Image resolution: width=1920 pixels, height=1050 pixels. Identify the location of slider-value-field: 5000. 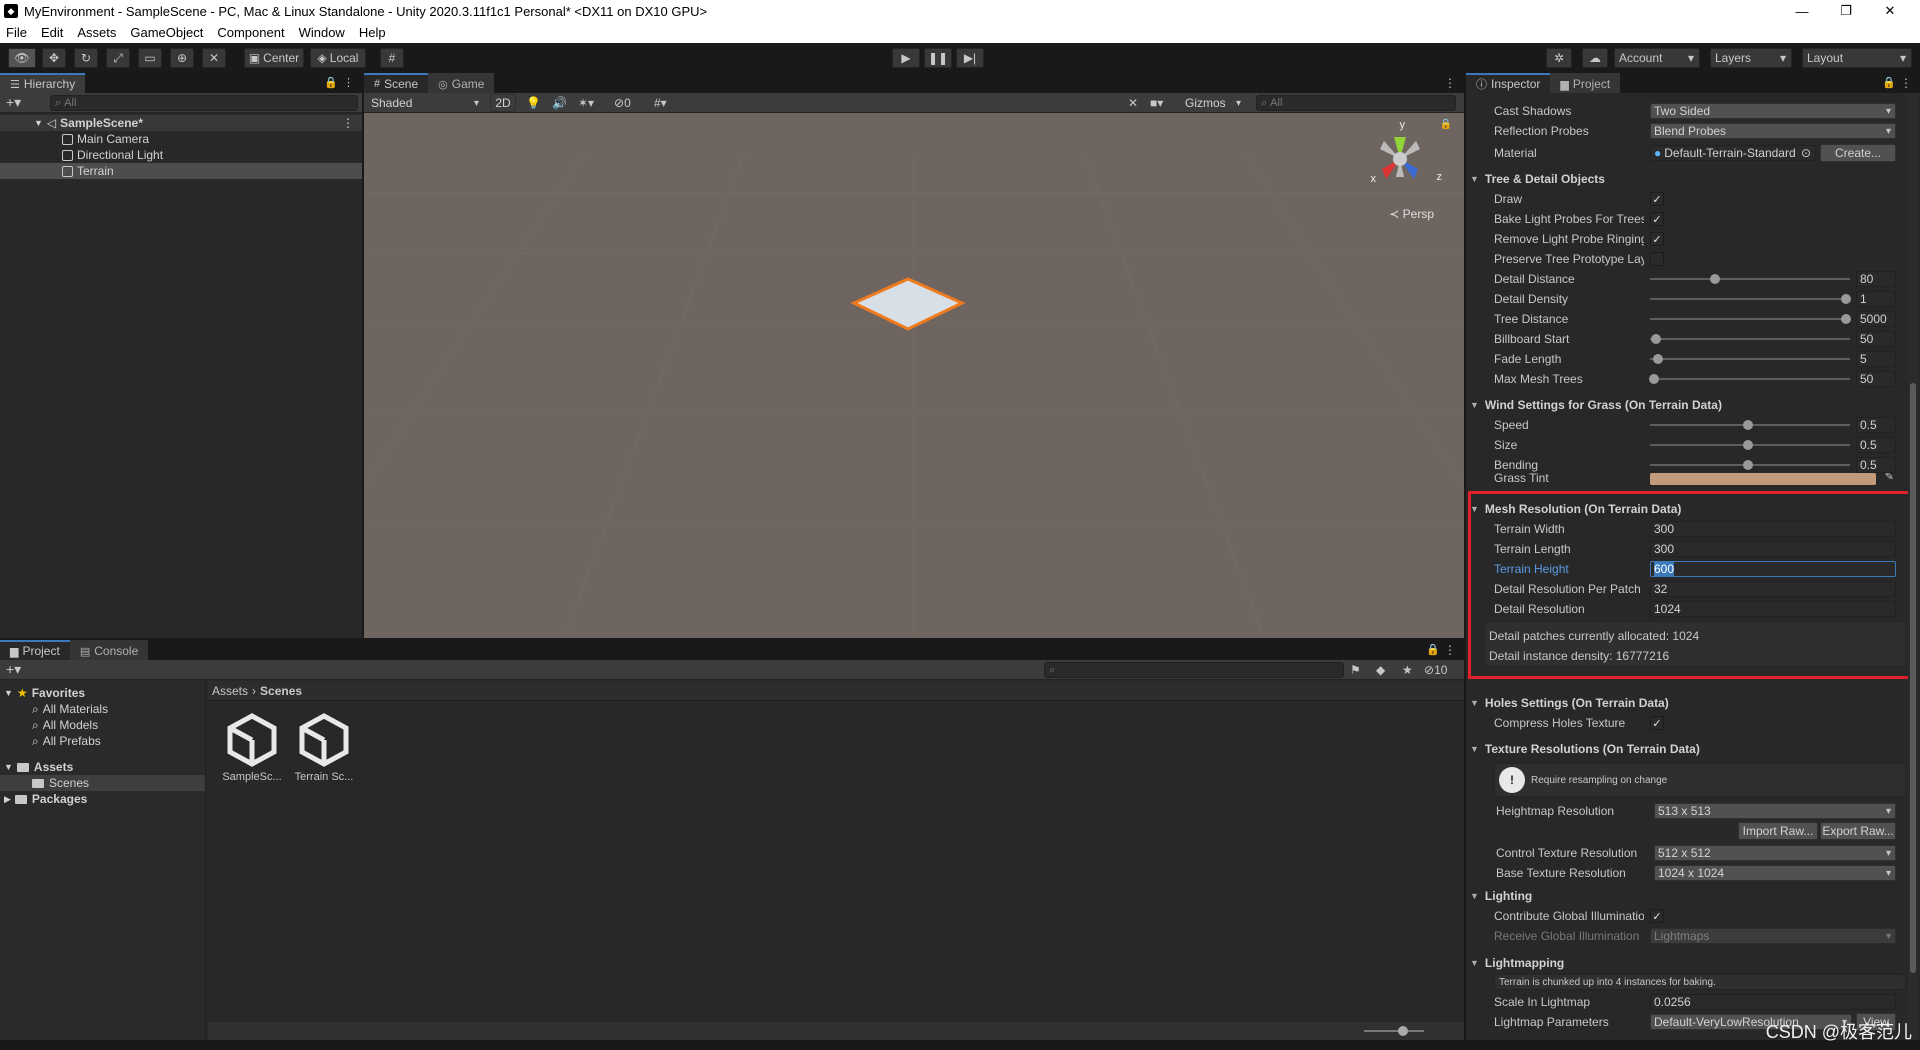
(1876, 319).